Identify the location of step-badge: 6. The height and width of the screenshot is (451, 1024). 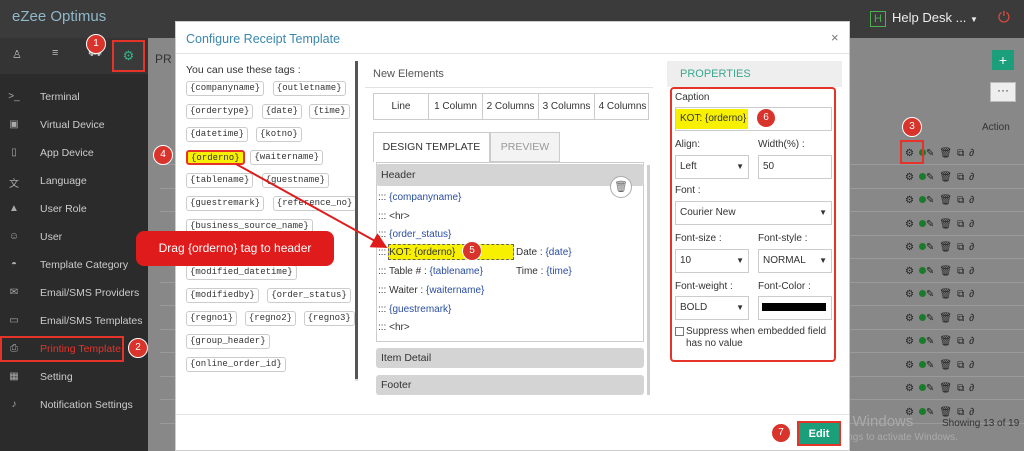
(766, 118).